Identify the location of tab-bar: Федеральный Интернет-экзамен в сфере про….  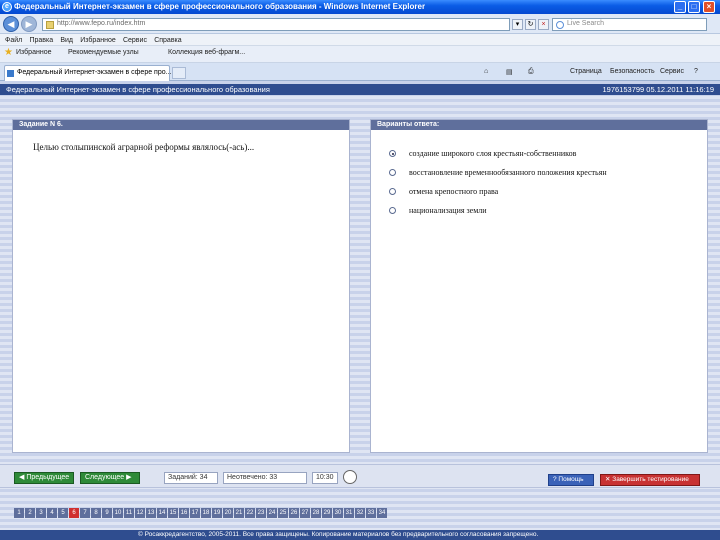
(360, 72).